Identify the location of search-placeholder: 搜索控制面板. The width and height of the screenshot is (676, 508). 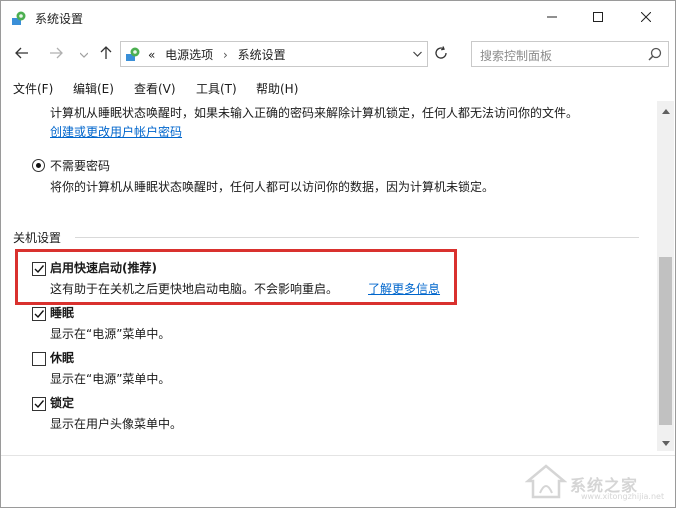
(516, 56).